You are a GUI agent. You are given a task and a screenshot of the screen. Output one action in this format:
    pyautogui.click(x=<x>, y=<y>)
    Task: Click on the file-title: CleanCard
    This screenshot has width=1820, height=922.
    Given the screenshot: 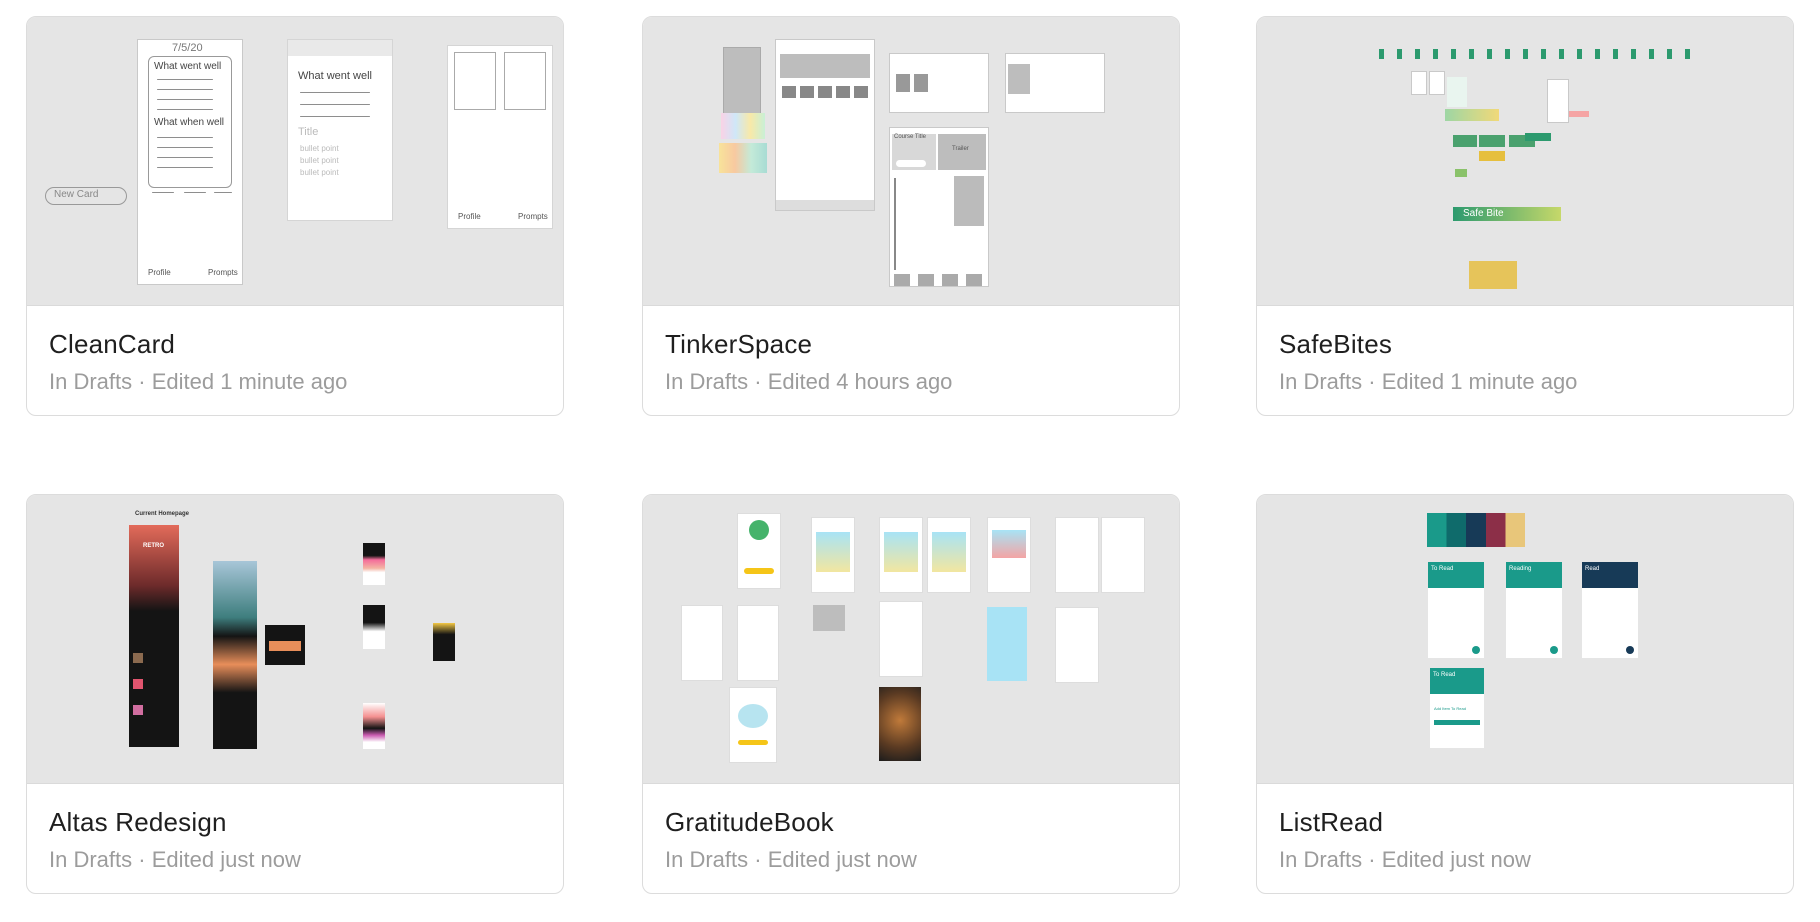 What is the action you would take?
    pyautogui.click(x=112, y=344)
    